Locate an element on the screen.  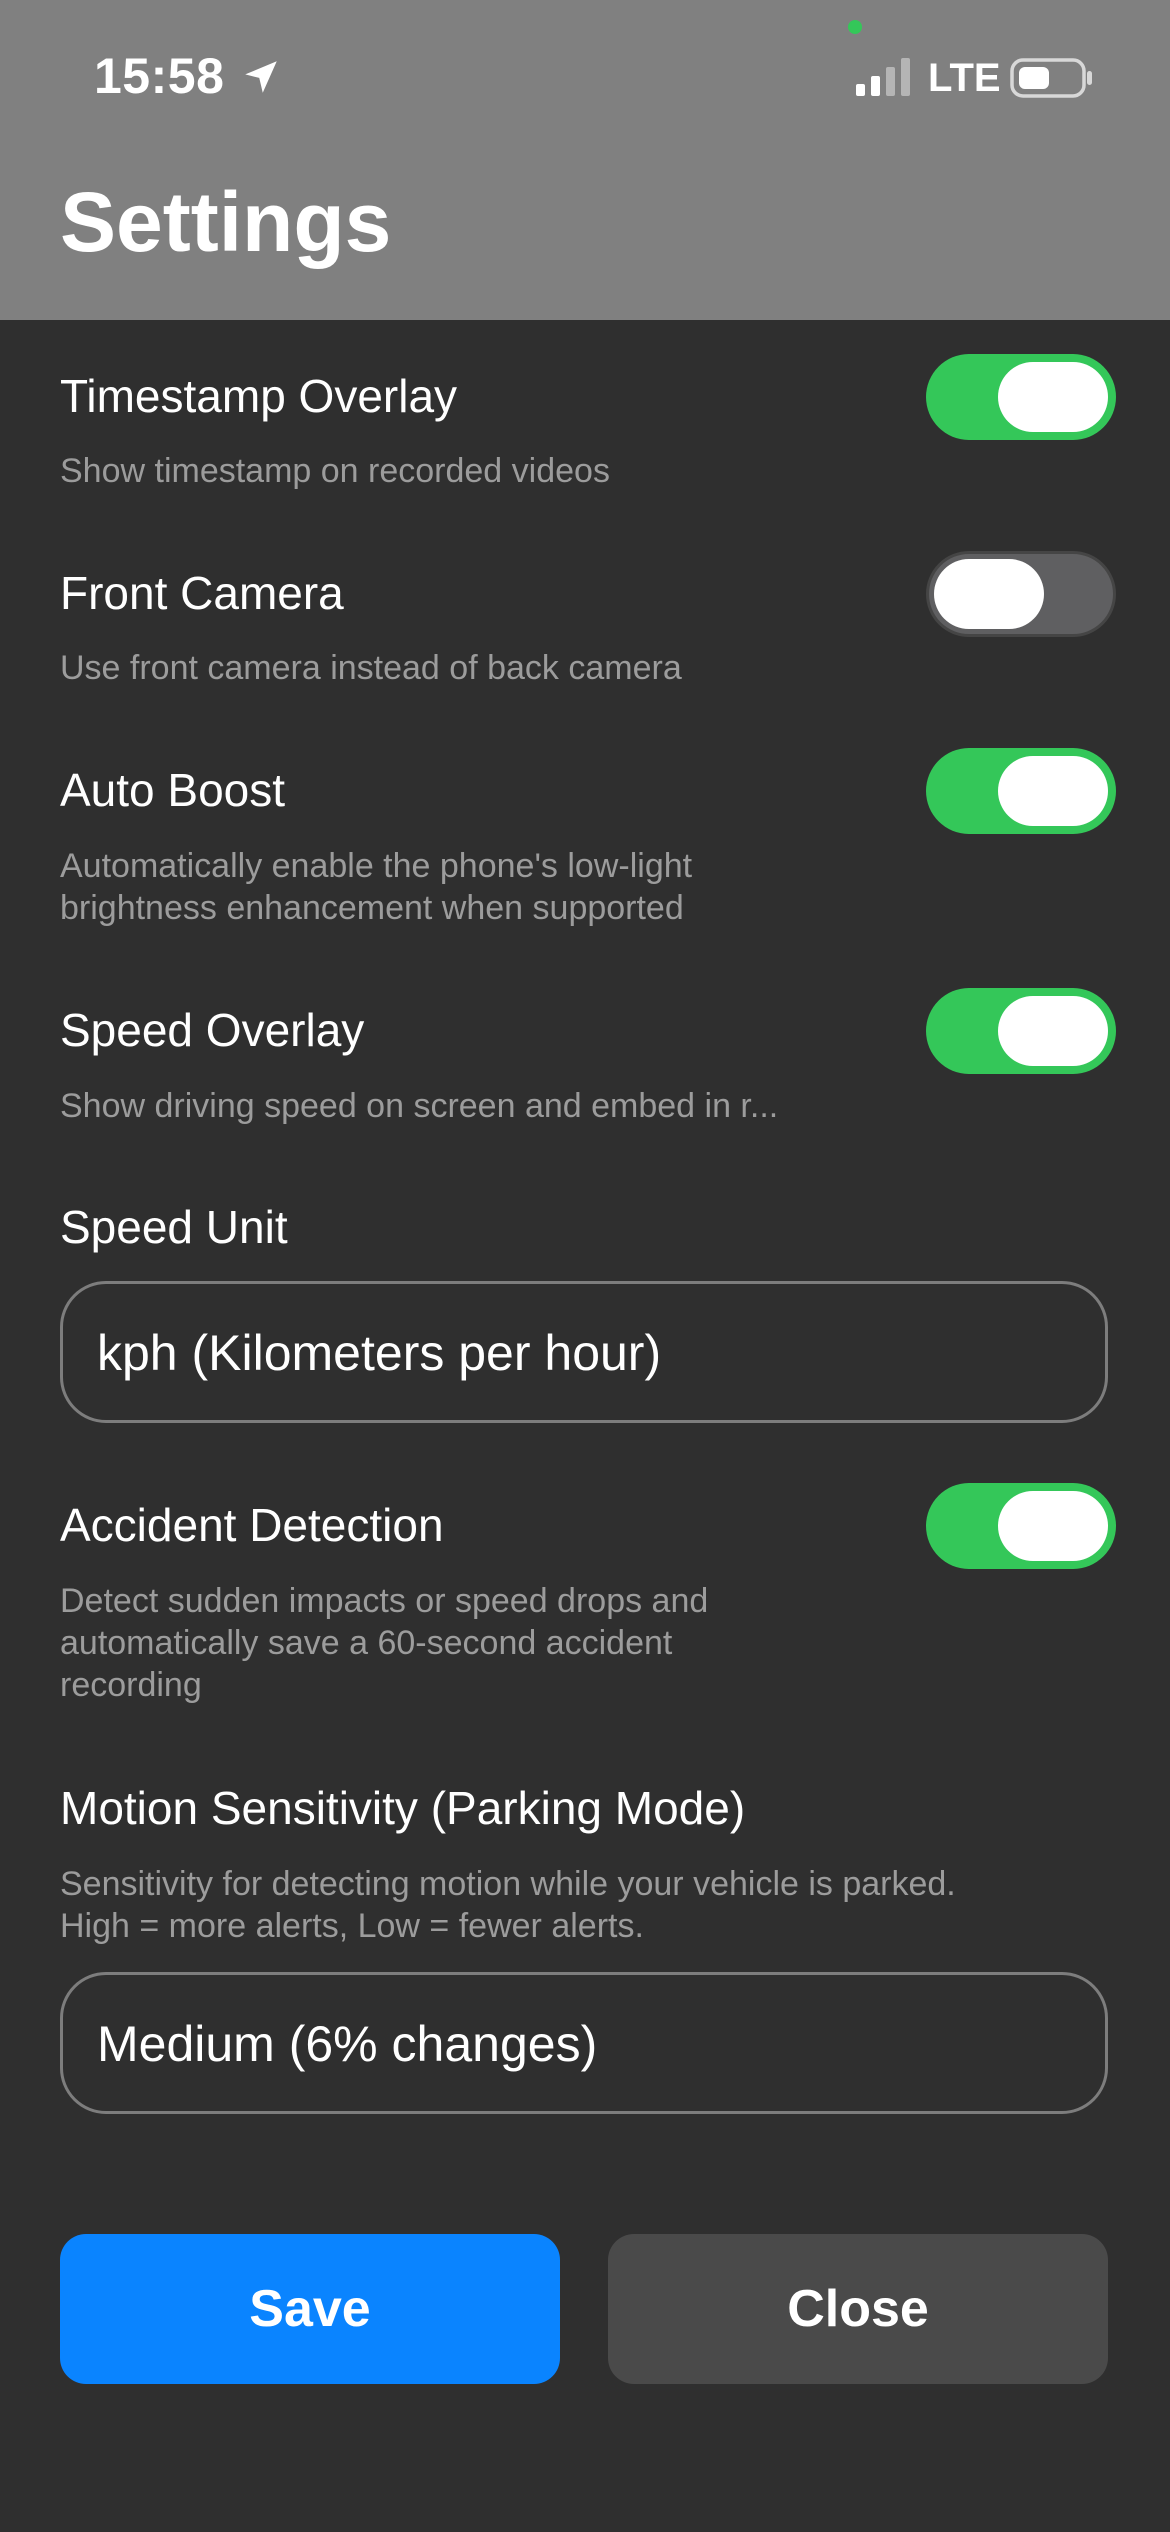
timestamp-overlay-description: Show timestamp on recorded videos is located at coordinates (335, 471).